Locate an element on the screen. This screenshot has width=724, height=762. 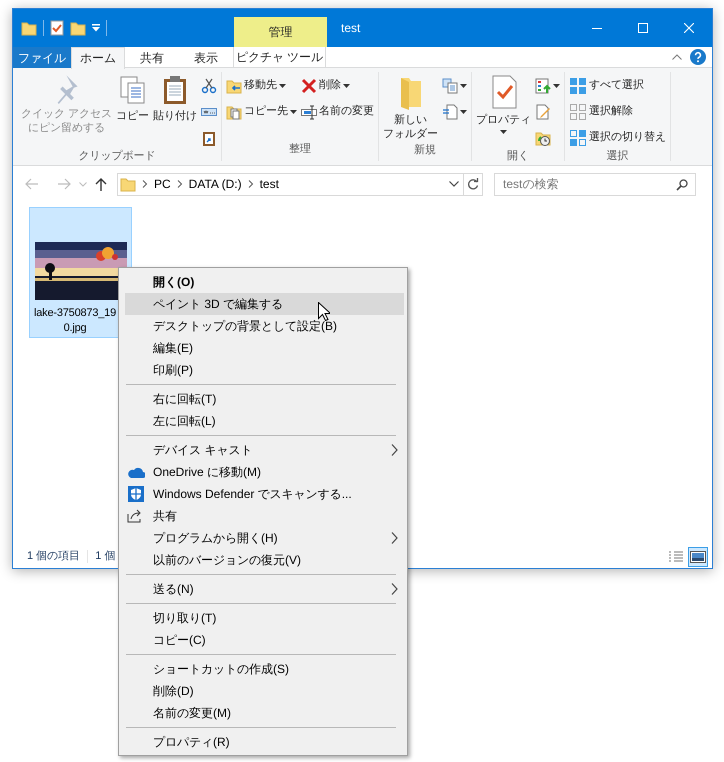
group-label: 整理 is located at coordinates (300, 150).